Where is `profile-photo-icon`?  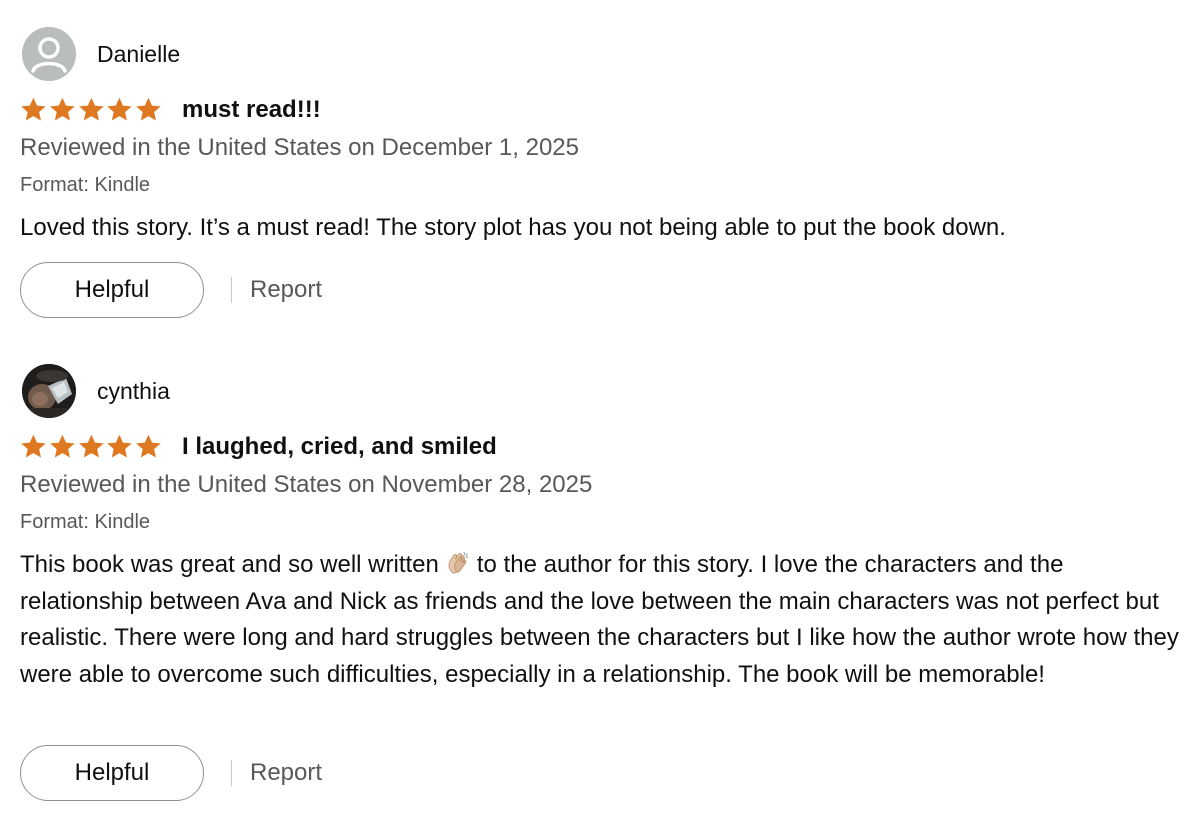 profile-photo-icon is located at coordinates (49, 391).